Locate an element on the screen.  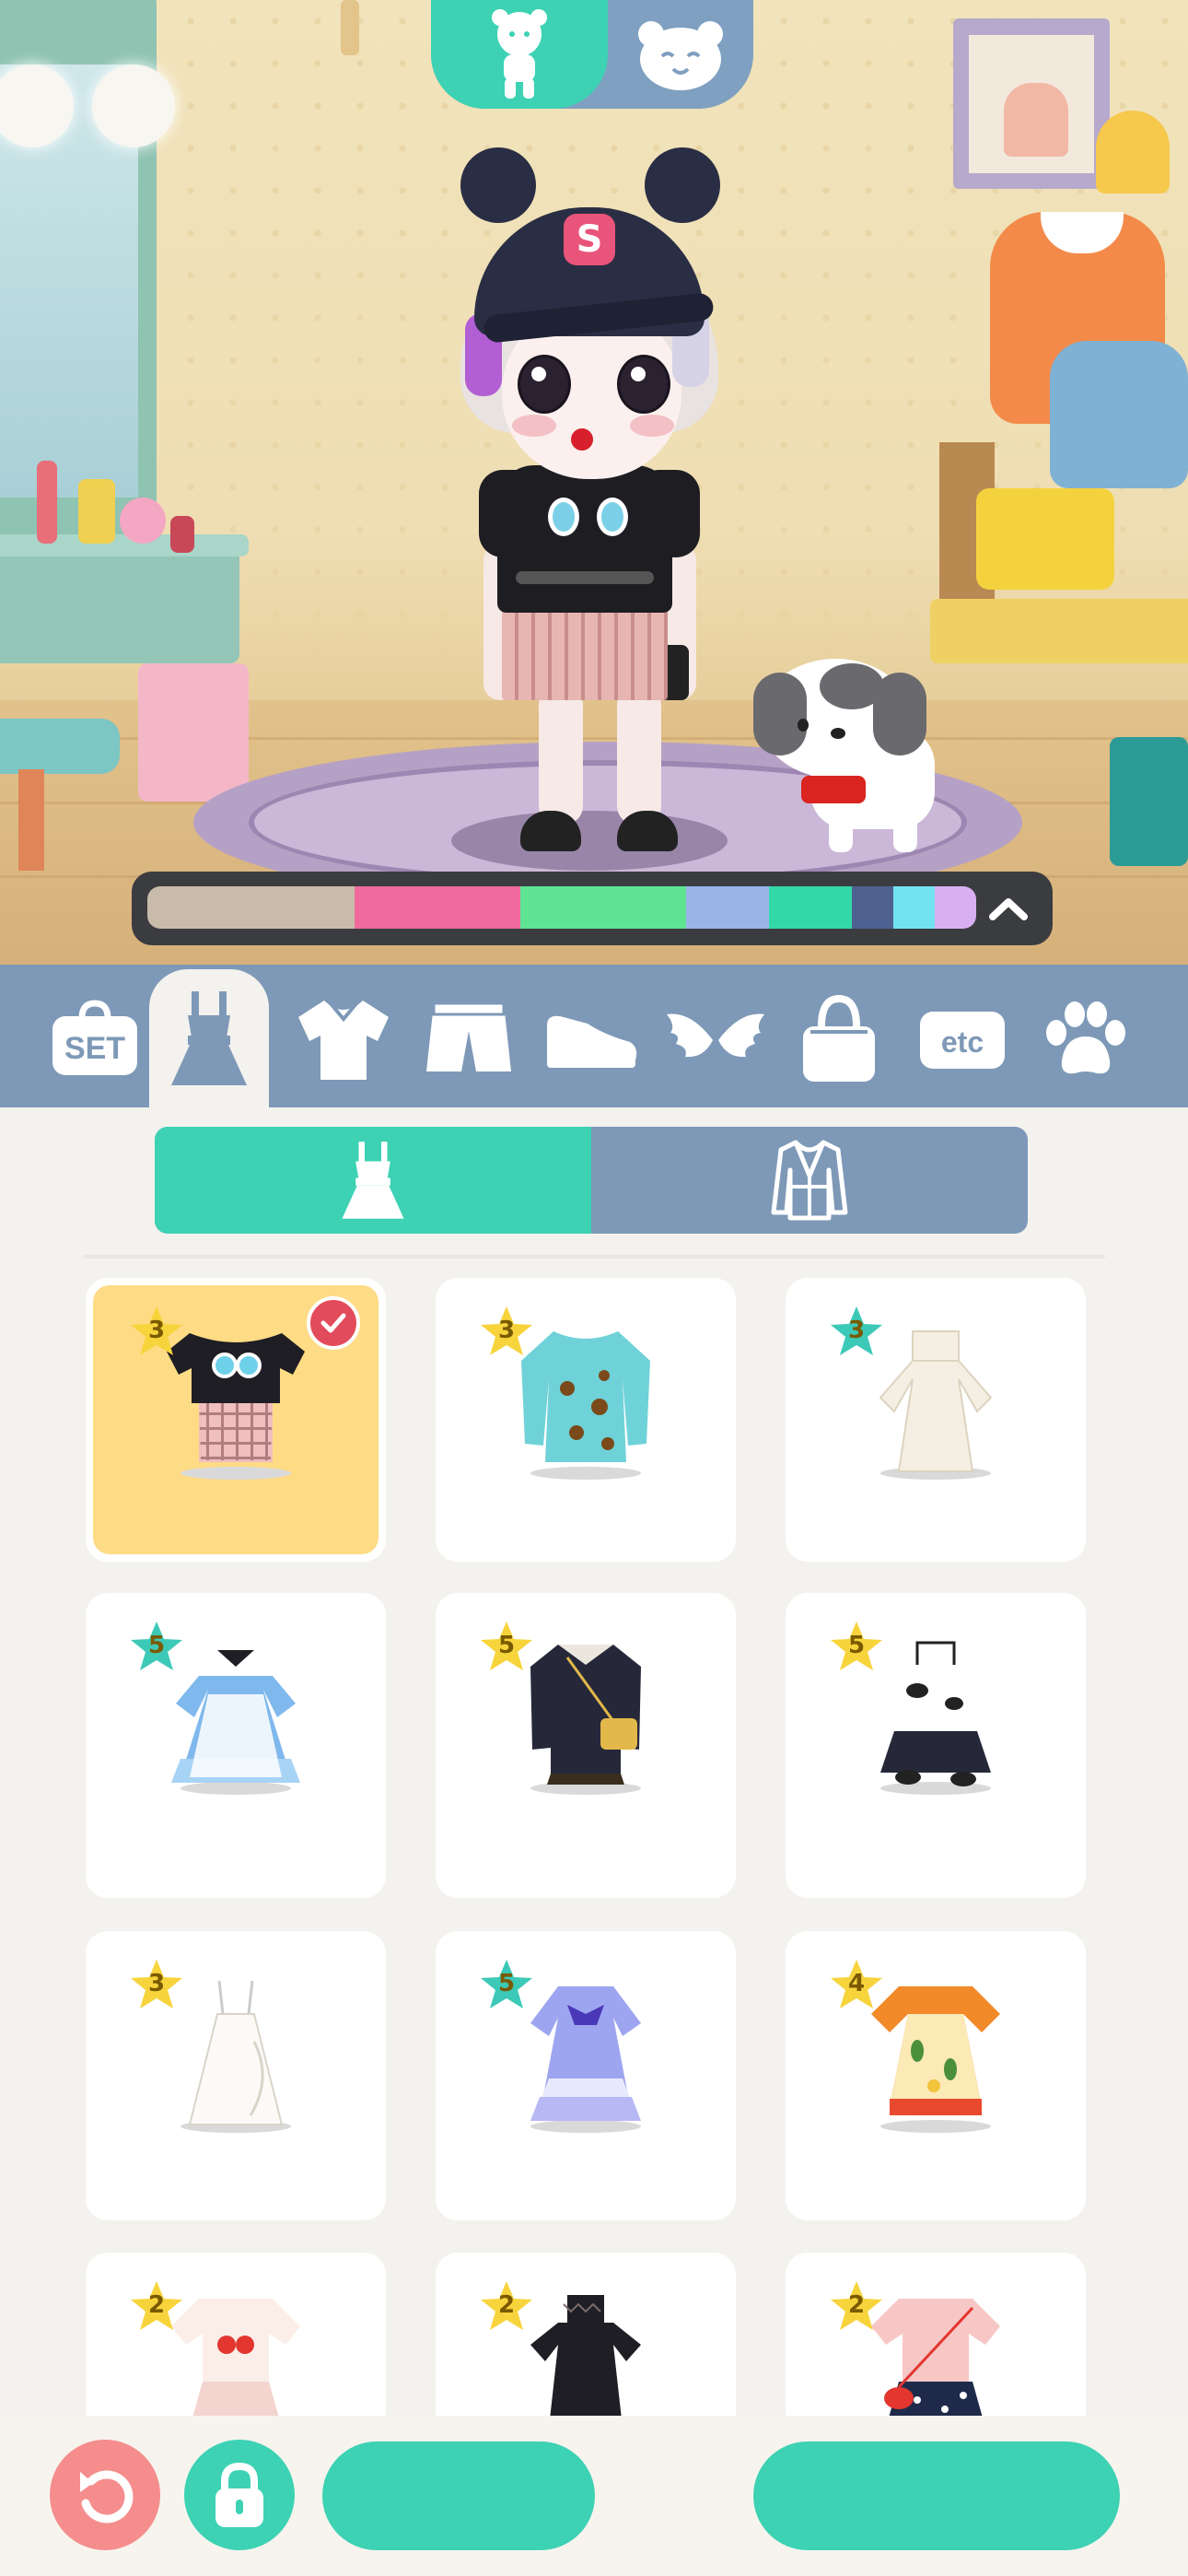
shoe-icon is located at coordinates (592, 1041).